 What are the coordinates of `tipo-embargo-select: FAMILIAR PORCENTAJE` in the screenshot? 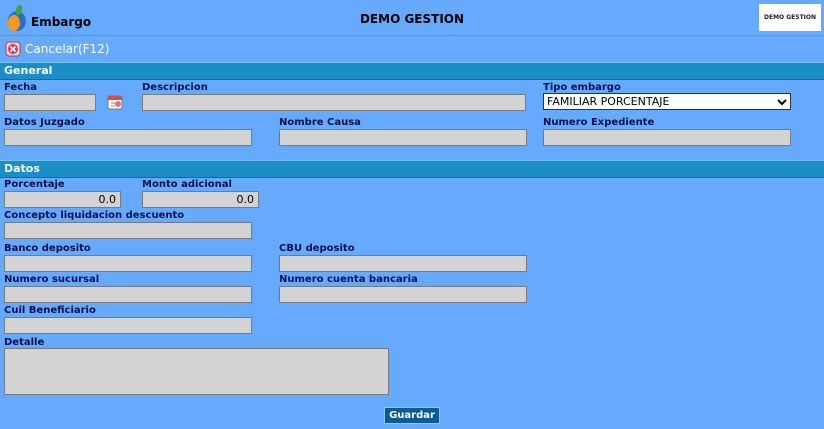 It's located at (667, 101).